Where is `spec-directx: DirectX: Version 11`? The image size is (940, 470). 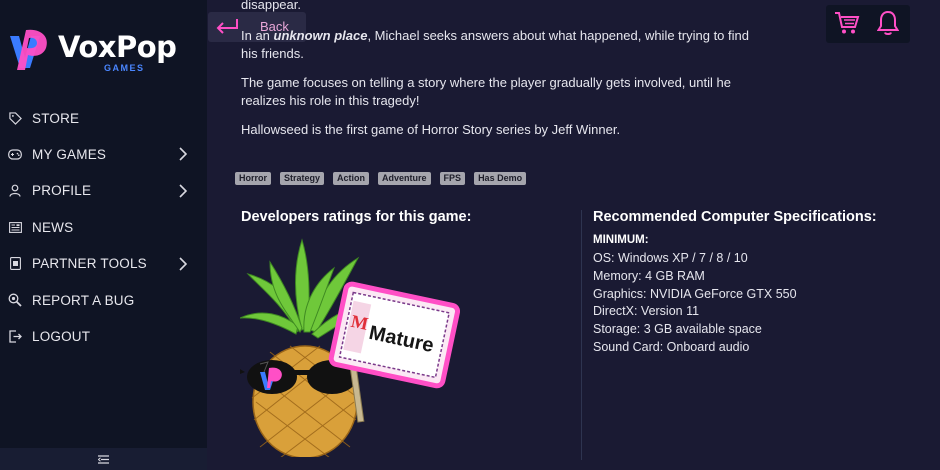 spec-directx: DirectX: Version 11 is located at coordinates (646, 311).